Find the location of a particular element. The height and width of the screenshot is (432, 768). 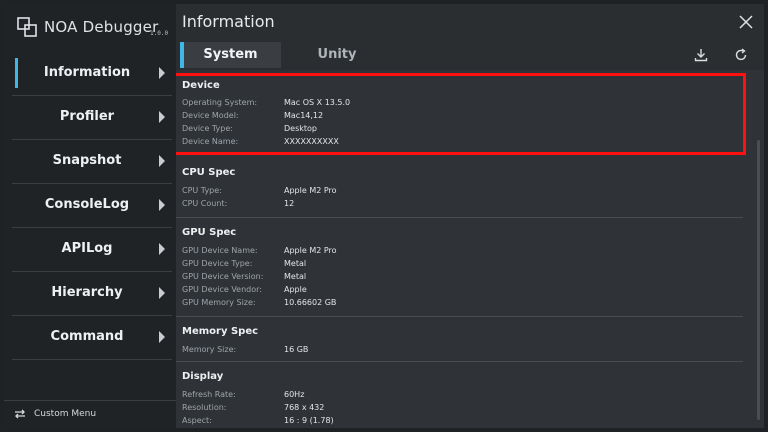

info-row: CPU Type: Apple M2 Pro is located at coordinates (462, 192).